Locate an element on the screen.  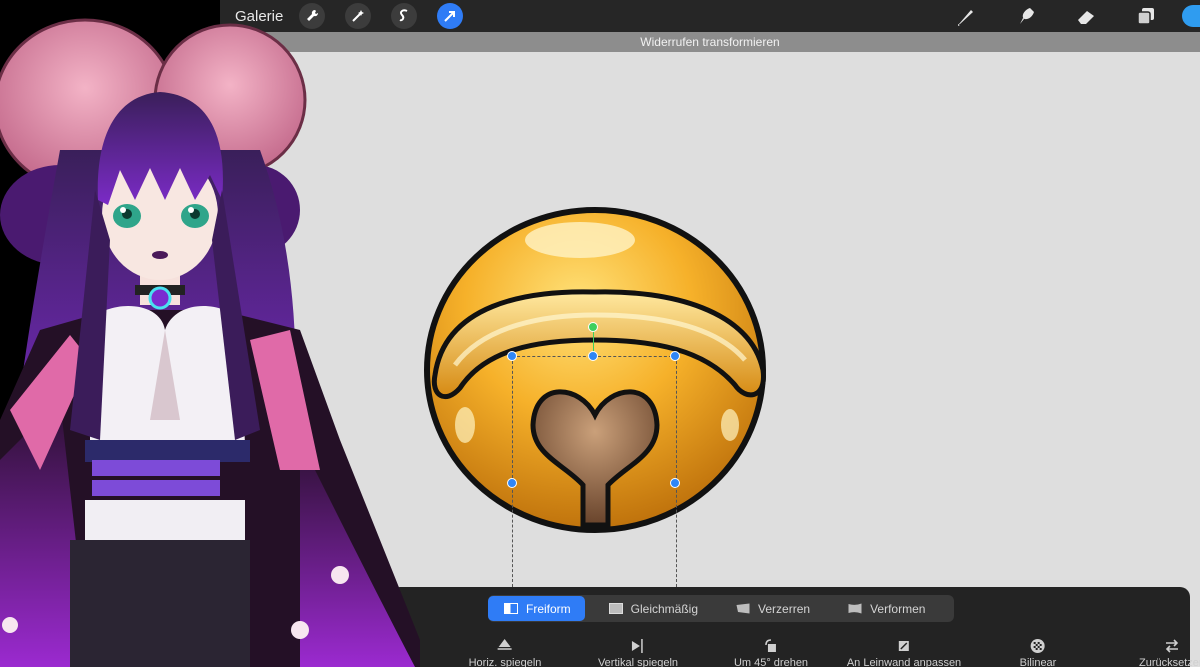
smudge-icon is located at coordinates (1026, 16).